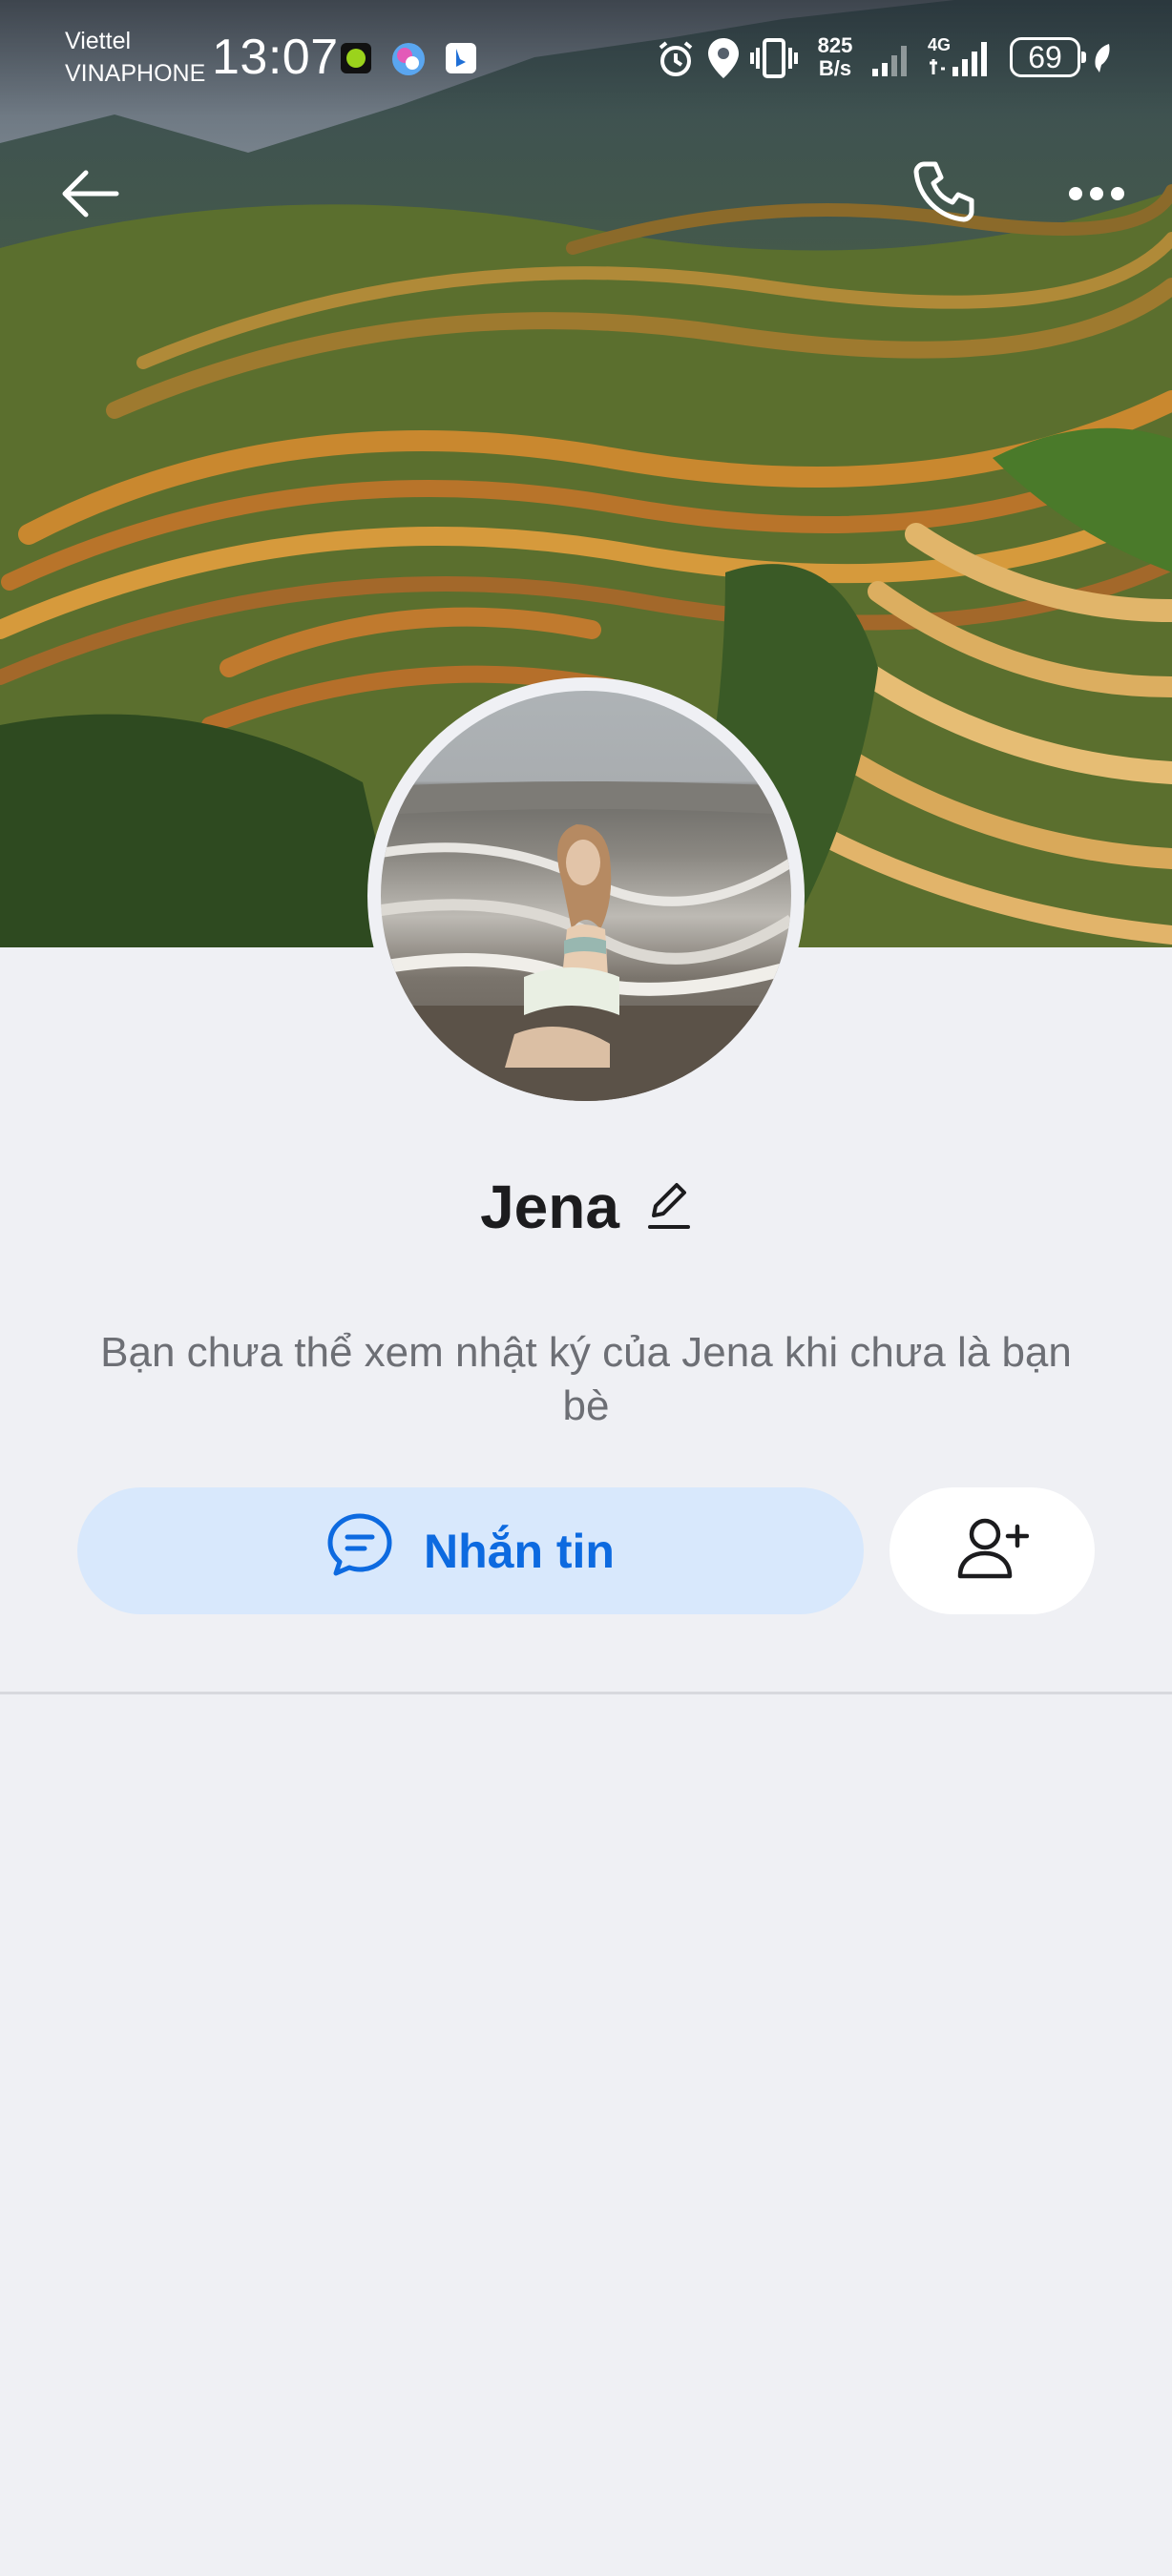 The image size is (1172, 2576). Describe the element at coordinates (835, 68) in the screenshot. I see `network-speed-unit: B/s` at that location.